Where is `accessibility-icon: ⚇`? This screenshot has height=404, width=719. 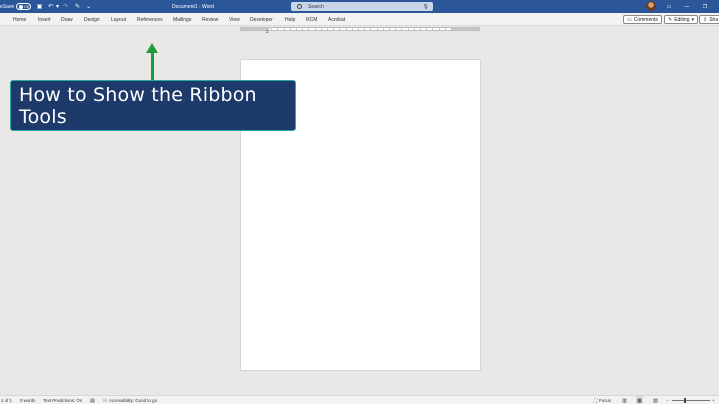 accessibility-icon: ⚇ is located at coordinates (105, 400).